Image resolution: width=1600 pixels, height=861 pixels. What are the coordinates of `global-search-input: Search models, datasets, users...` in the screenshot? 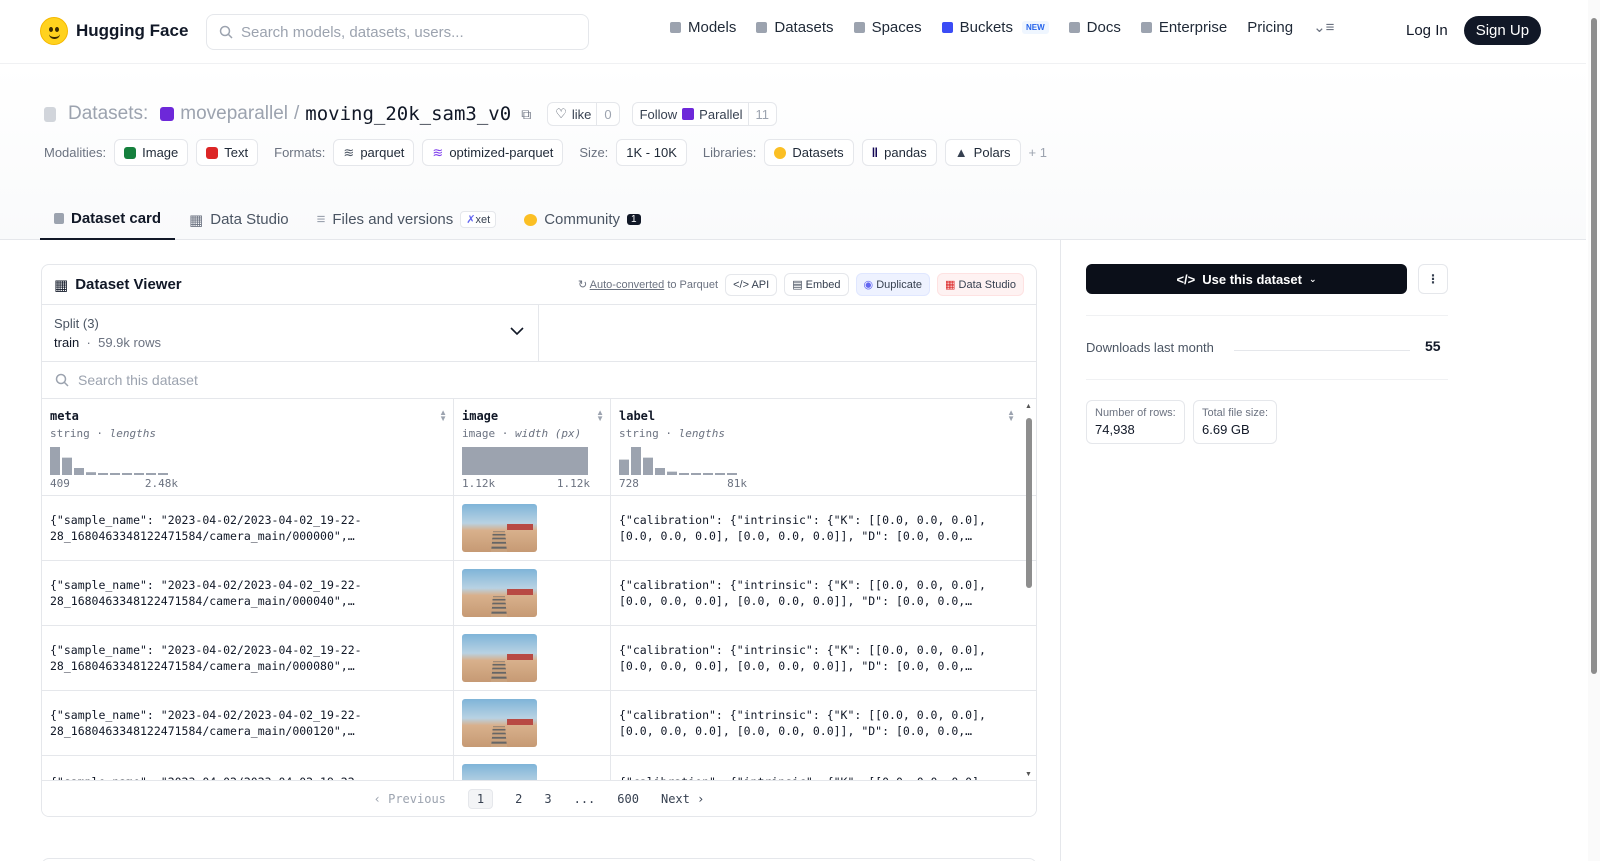 It's located at (397, 32).